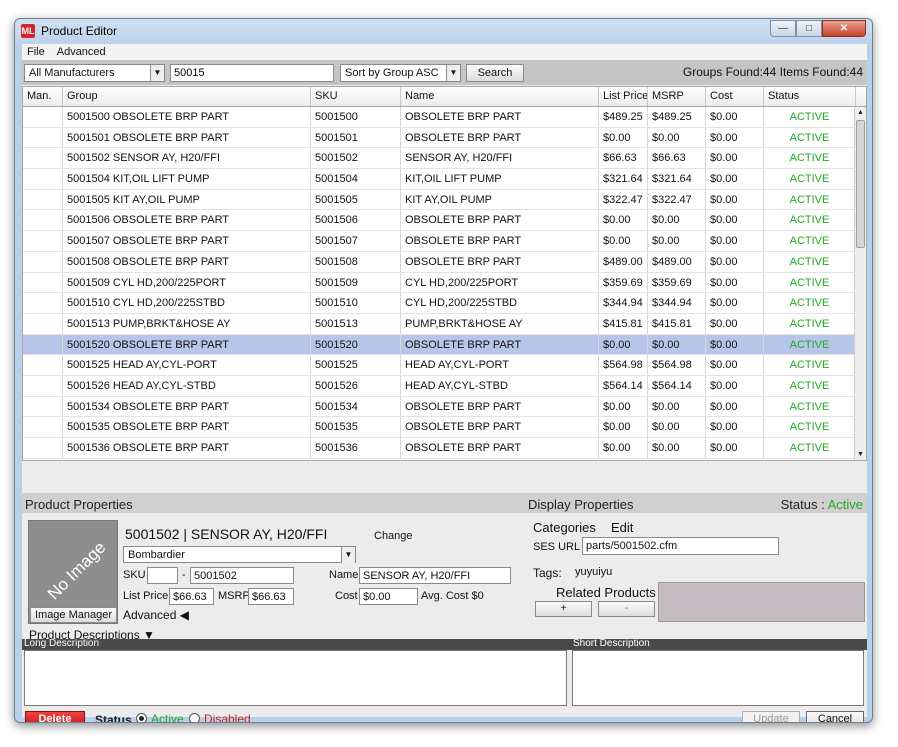  Describe the element at coordinates (452, 596) in the screenshot. I see `avg-cost: Avg. Cost $0` at that location.